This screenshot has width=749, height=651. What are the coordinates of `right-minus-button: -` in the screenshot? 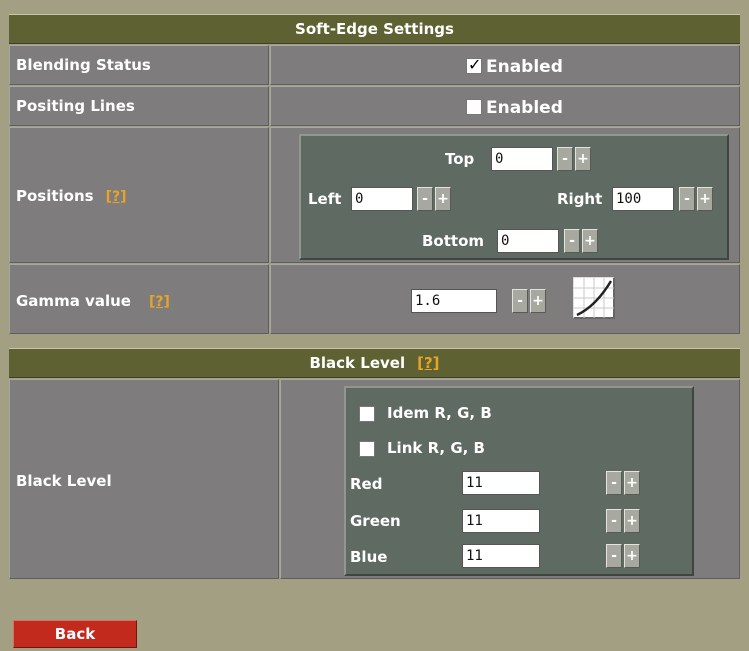 It's located at (687, 199).